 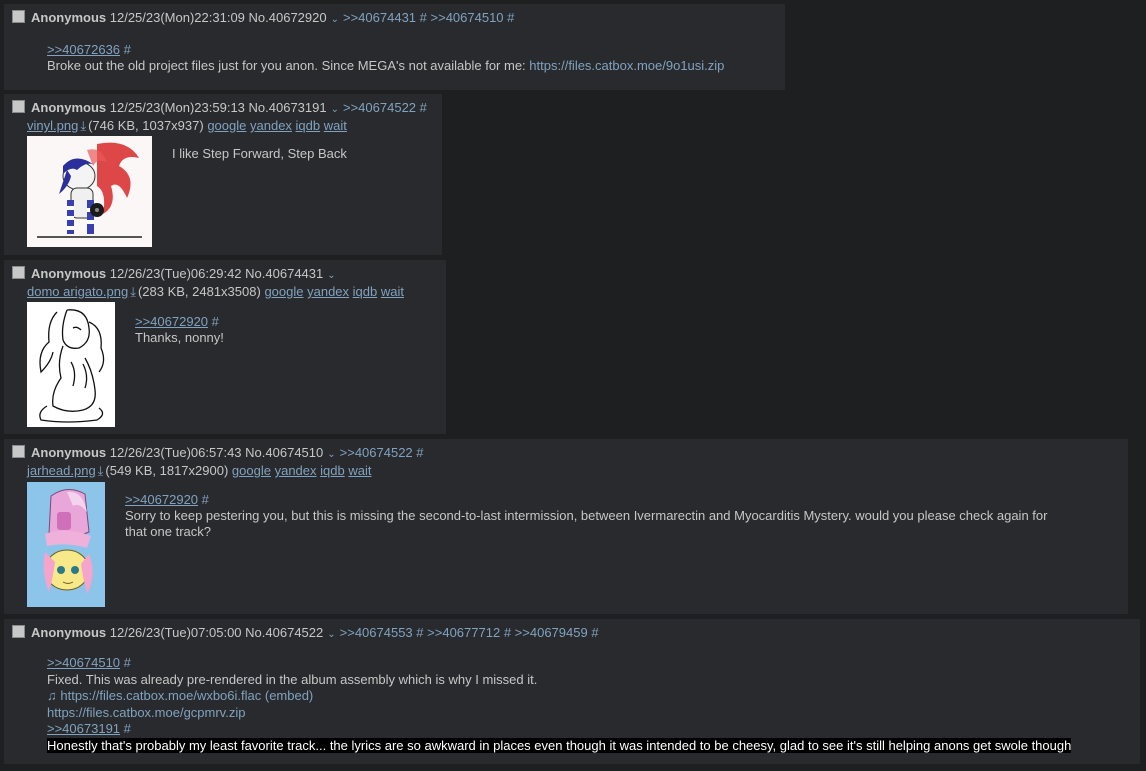 What do you see at coordinates (199, 291) in the screenshot?
I see `file-meta: (283 KB, 2481x3508)` at bounding box center [199, 291].